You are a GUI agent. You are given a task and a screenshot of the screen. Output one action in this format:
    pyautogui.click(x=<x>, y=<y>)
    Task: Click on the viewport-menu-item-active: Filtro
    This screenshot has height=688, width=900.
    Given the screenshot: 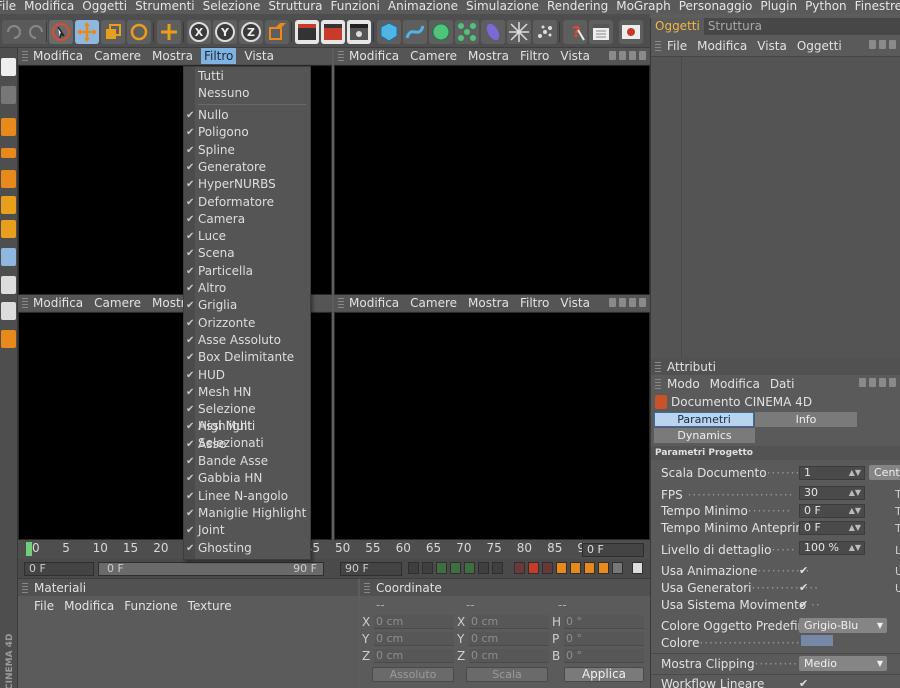 What is the action you would take?
    pyautogui.click(x=218, y=56)
    